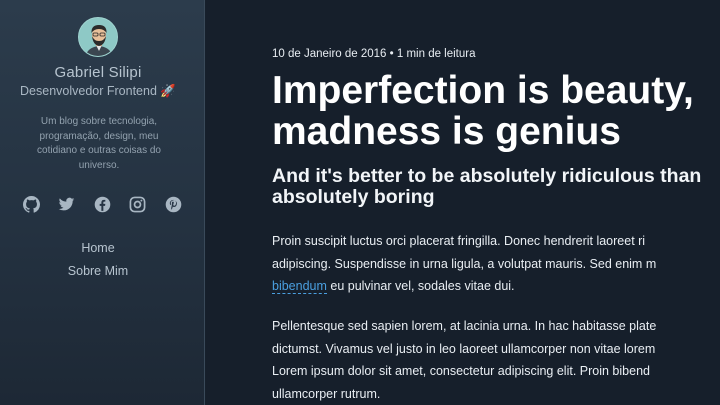 This screenshot has width=720, height=405. Describe the element at coordinates (98, 72) in the screenshot. I see `author-name: Gabriel Silipi` at that location.